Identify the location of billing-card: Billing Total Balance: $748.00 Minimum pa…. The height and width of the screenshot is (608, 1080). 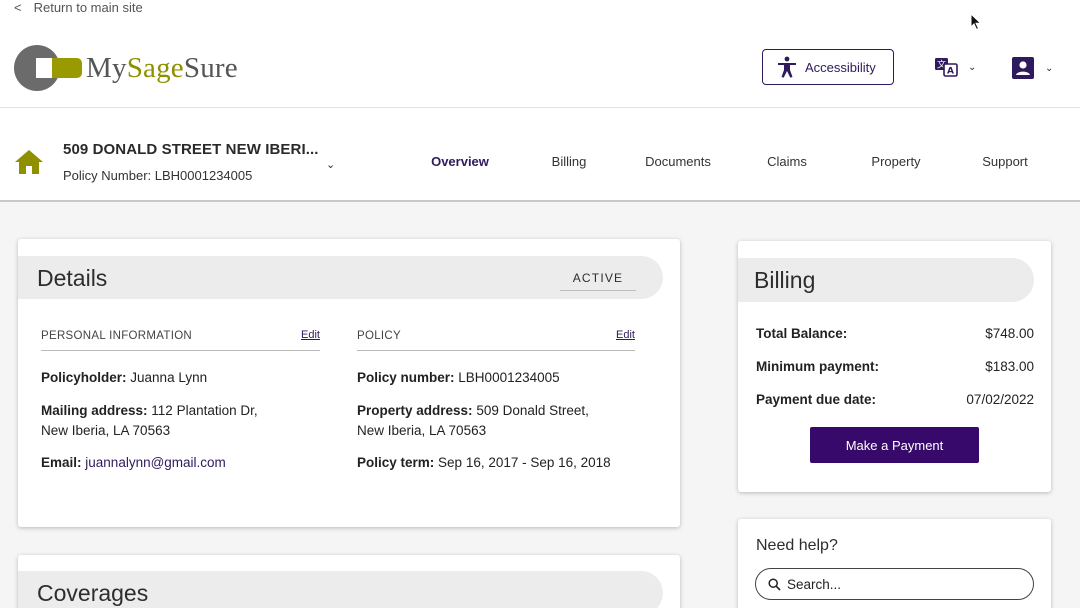
(894, 366).